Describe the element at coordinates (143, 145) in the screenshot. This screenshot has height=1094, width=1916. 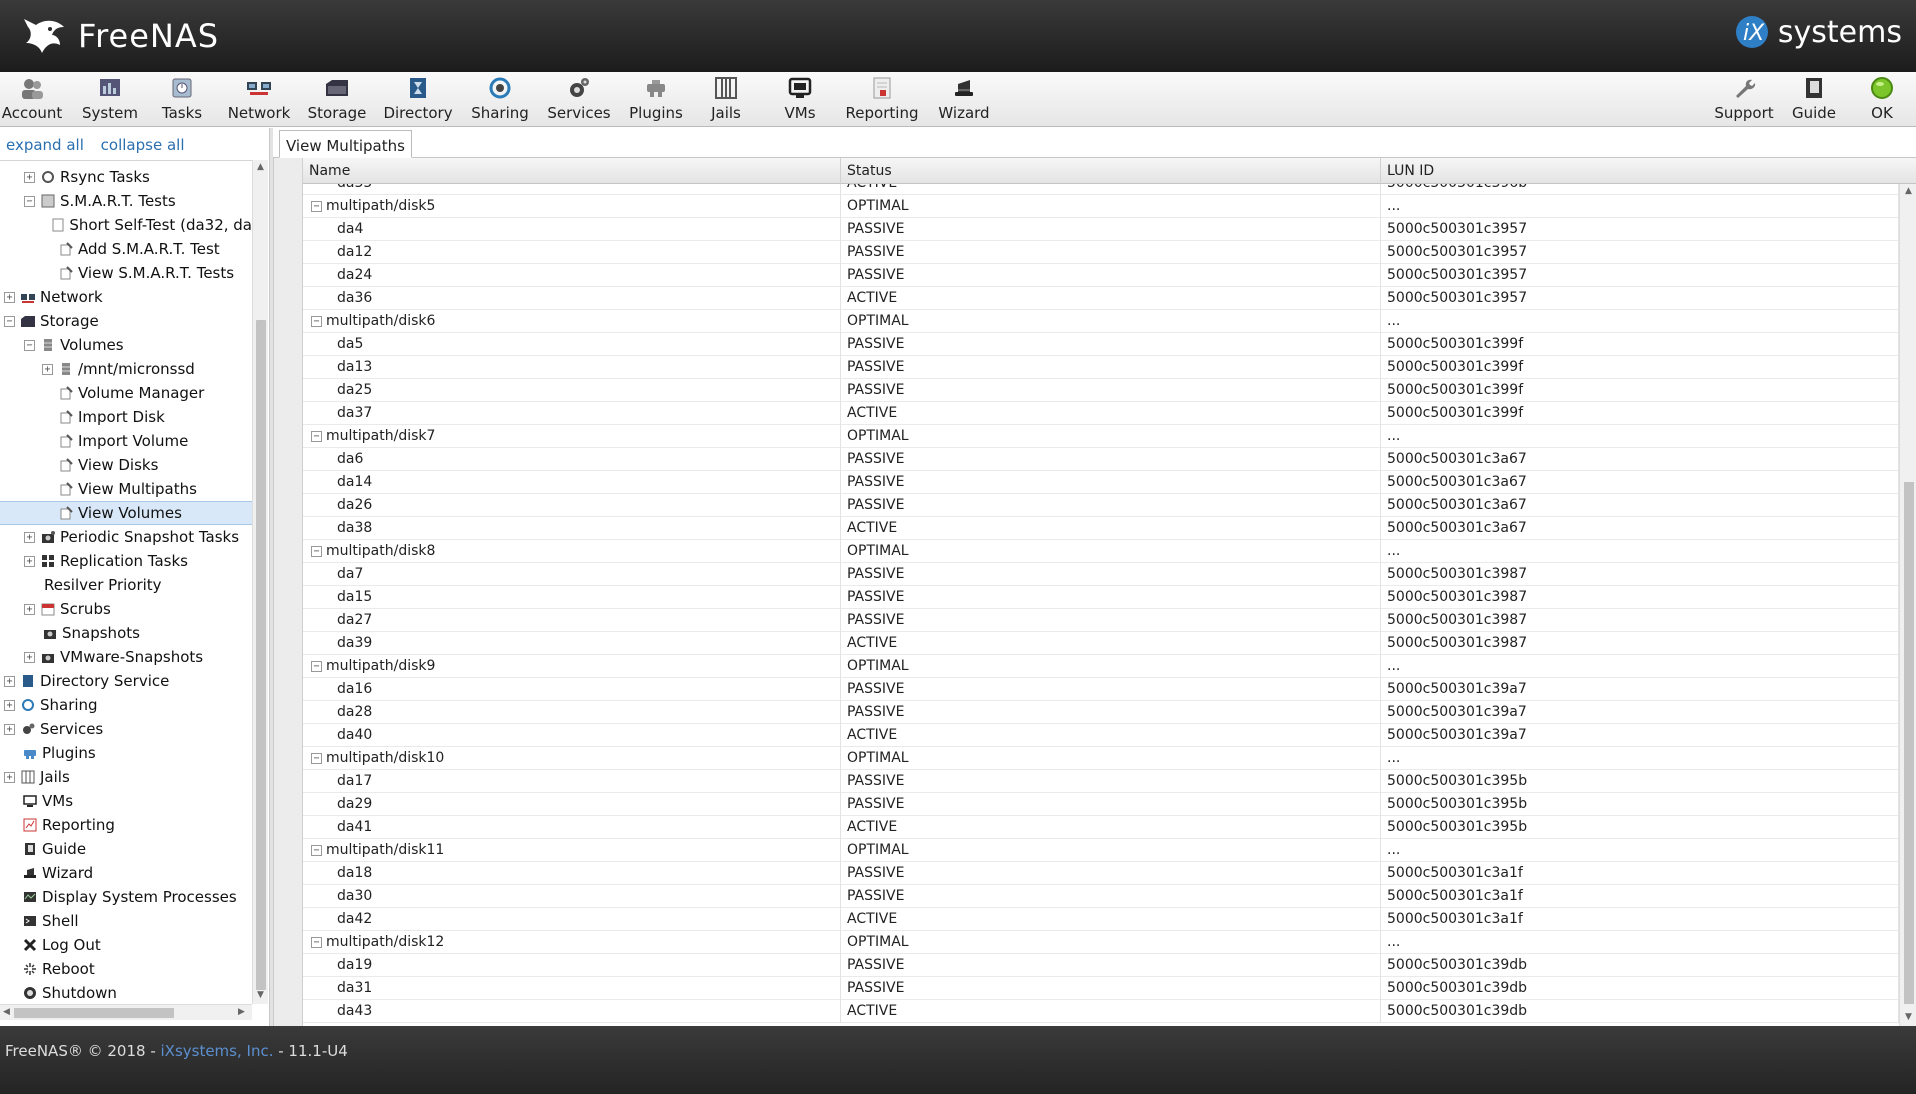
I see `collapse-all-link: collapse all` at that location.